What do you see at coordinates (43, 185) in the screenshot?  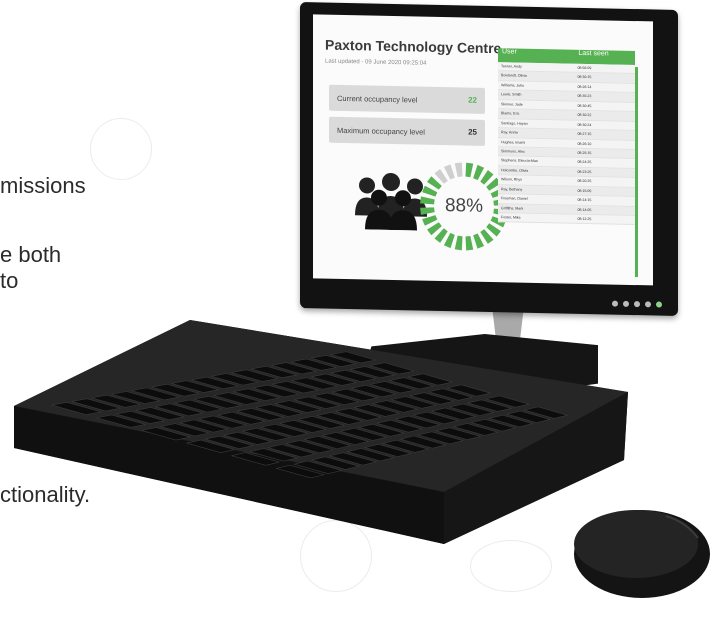 I see `background-text-line-1: missions` at bounding box center [43, 185].